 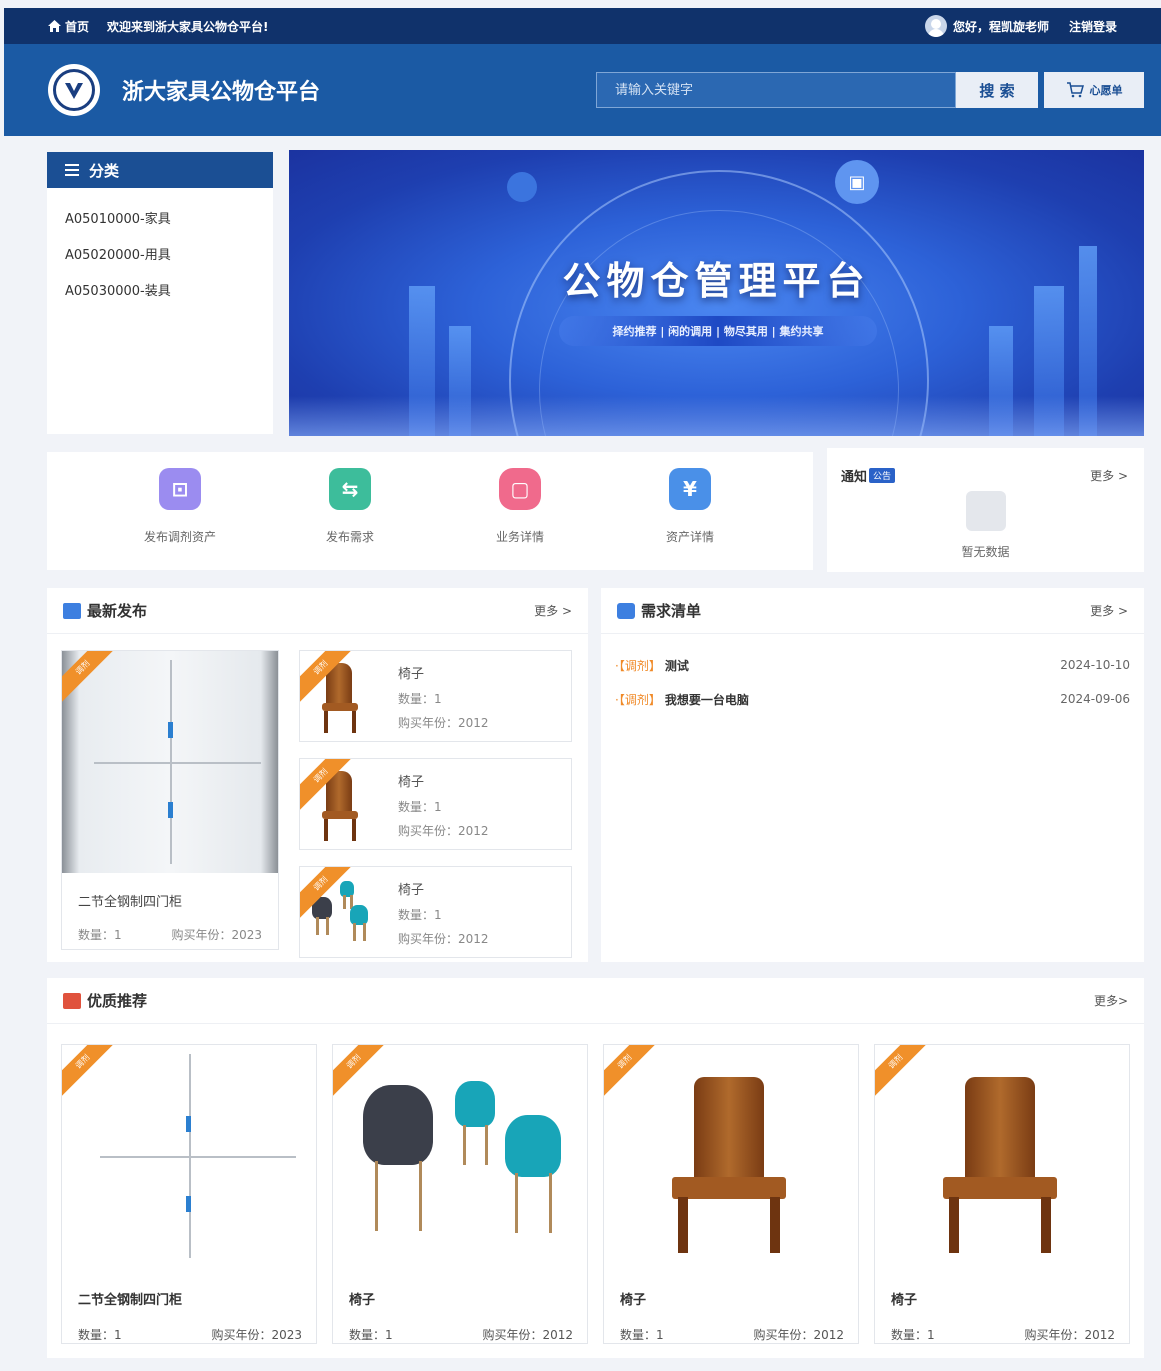 What do you see at coordinates (854, 477) in the screenshot?
I see `notice-title: 通知` at bounding box center [854, 477].